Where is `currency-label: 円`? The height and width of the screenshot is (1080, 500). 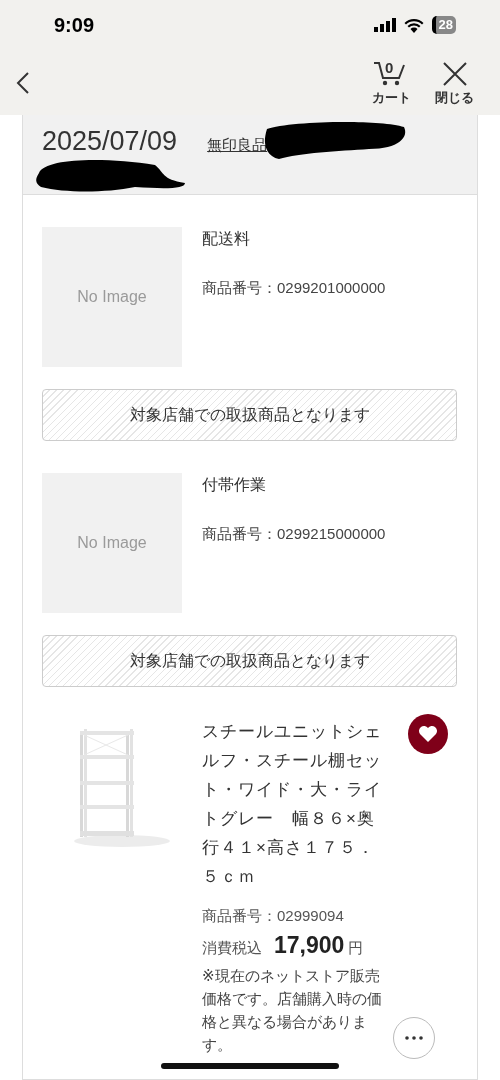
currency-label: 円 is located at coordinates (356, 947).